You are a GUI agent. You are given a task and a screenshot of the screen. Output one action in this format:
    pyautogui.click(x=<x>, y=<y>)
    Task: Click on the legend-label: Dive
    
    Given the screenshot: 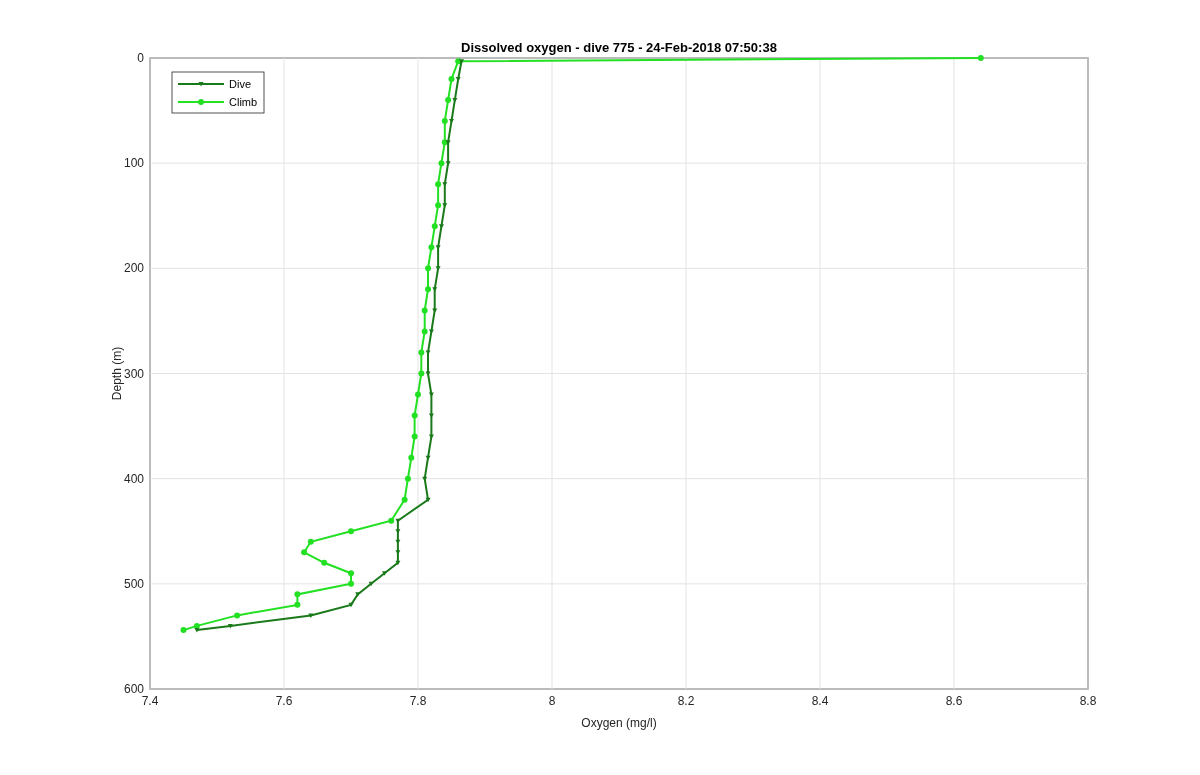 What is the action you would take?
    pyautogui.click(x=240, y=84)
    